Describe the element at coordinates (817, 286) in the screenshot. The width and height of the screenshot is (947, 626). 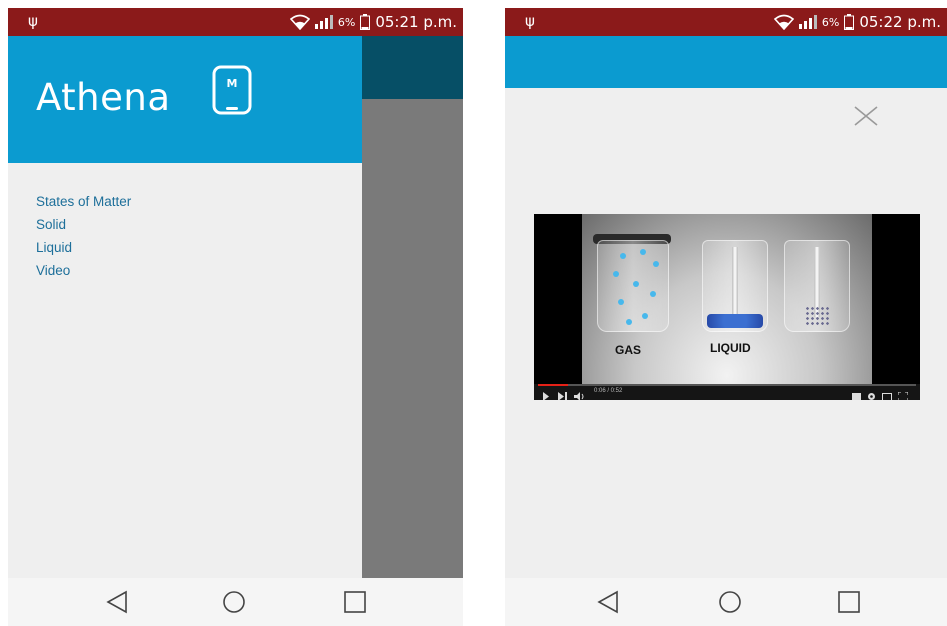
I see `solid-jar` at that location.